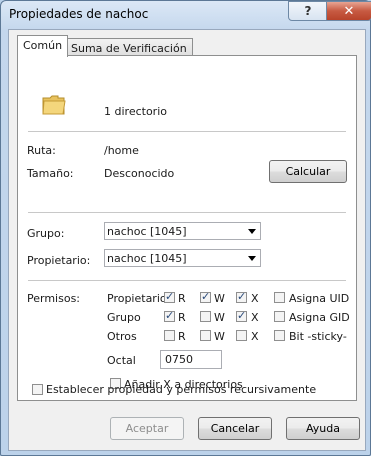  I want to click on perm-row-label-propietario: Propietario, so click(137, 298).